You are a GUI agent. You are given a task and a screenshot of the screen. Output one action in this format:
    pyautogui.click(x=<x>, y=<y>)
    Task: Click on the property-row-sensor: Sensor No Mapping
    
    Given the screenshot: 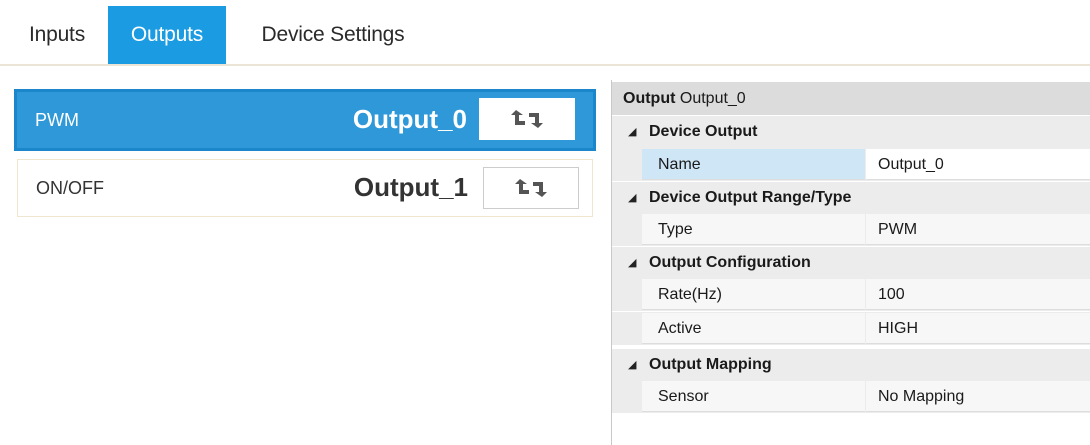 What is the action you would take?
    pyautogui.click(x=851, y=396)
    